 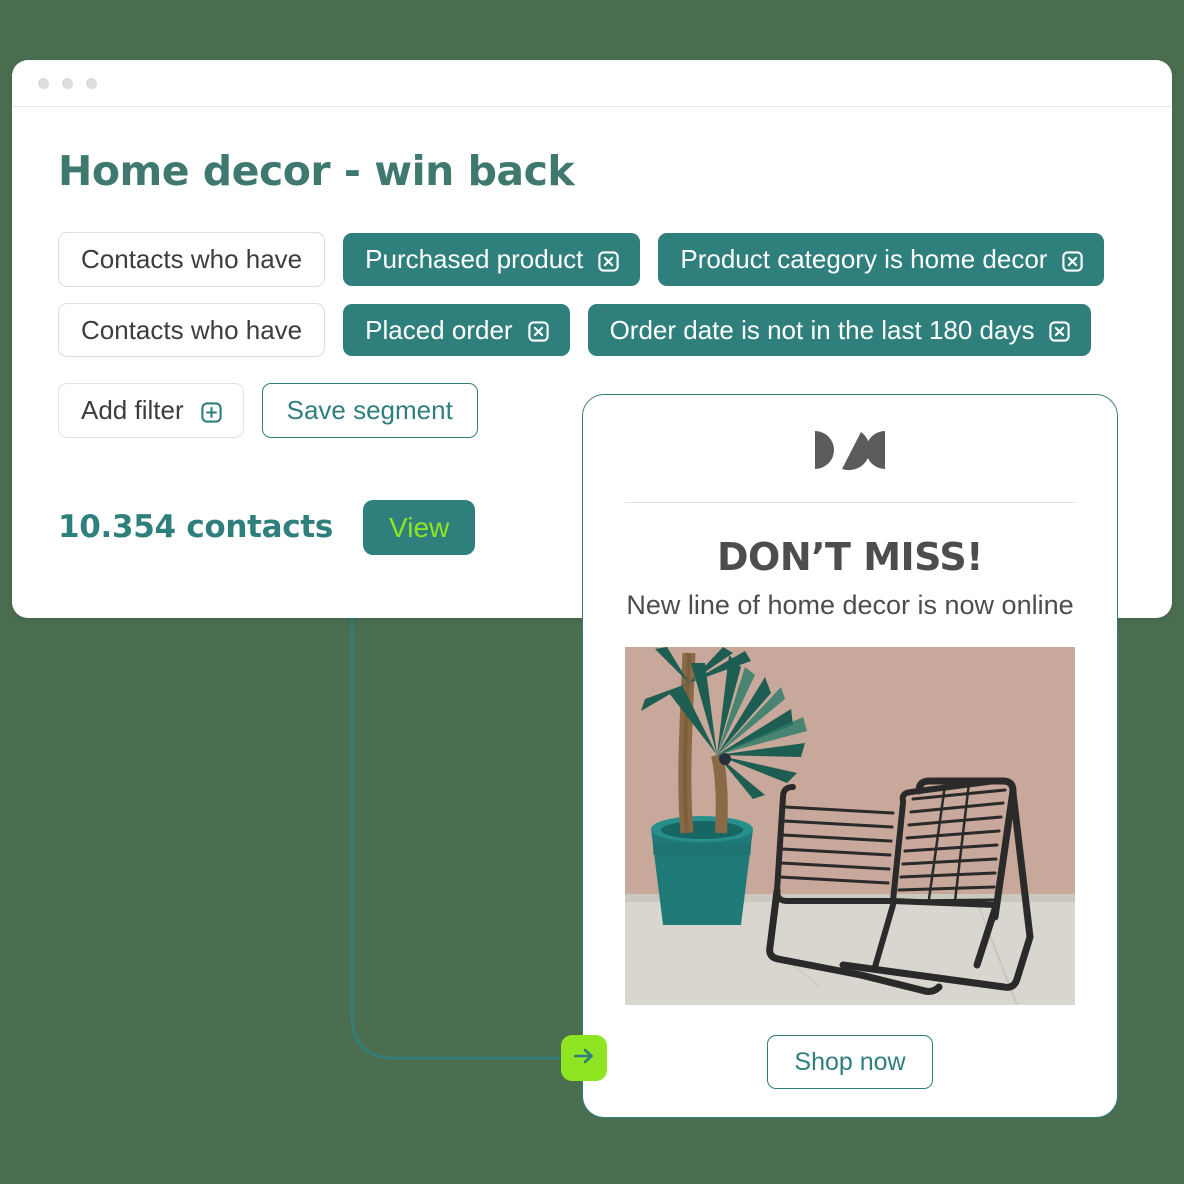 What do you see at coordinates (850, 557) in the screenshot?
I see `email-heading: DON’T MISS!` at bounding box center [850, 557].